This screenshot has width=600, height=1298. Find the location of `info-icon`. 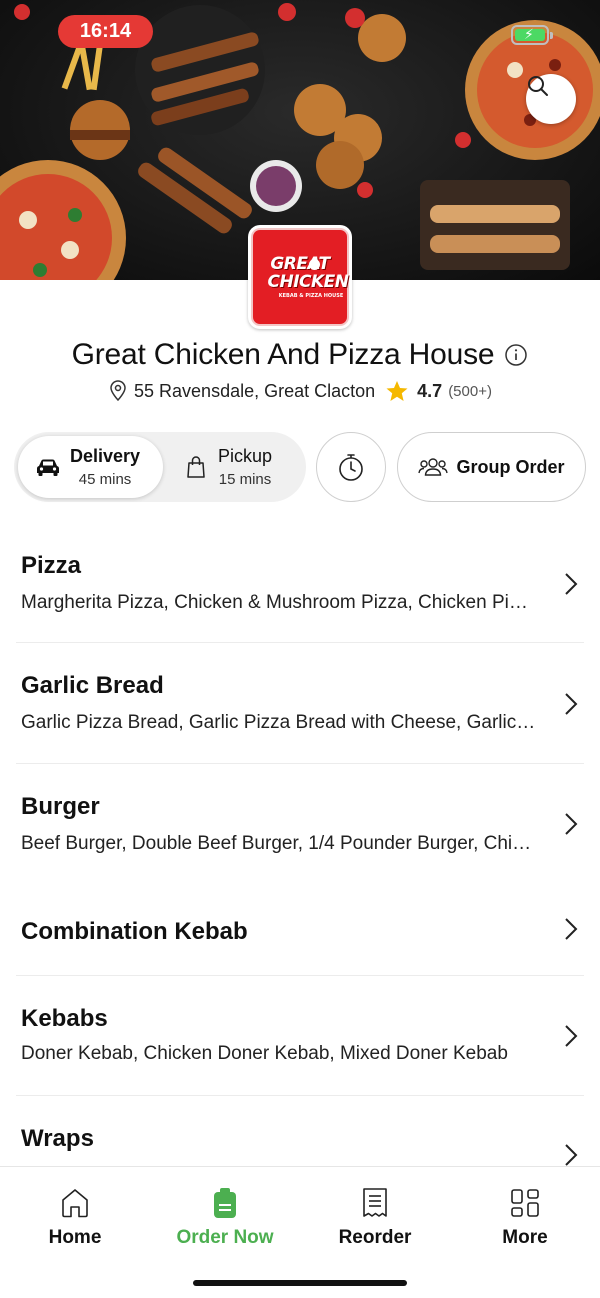

info-icon is located at coordinates (516, 355).